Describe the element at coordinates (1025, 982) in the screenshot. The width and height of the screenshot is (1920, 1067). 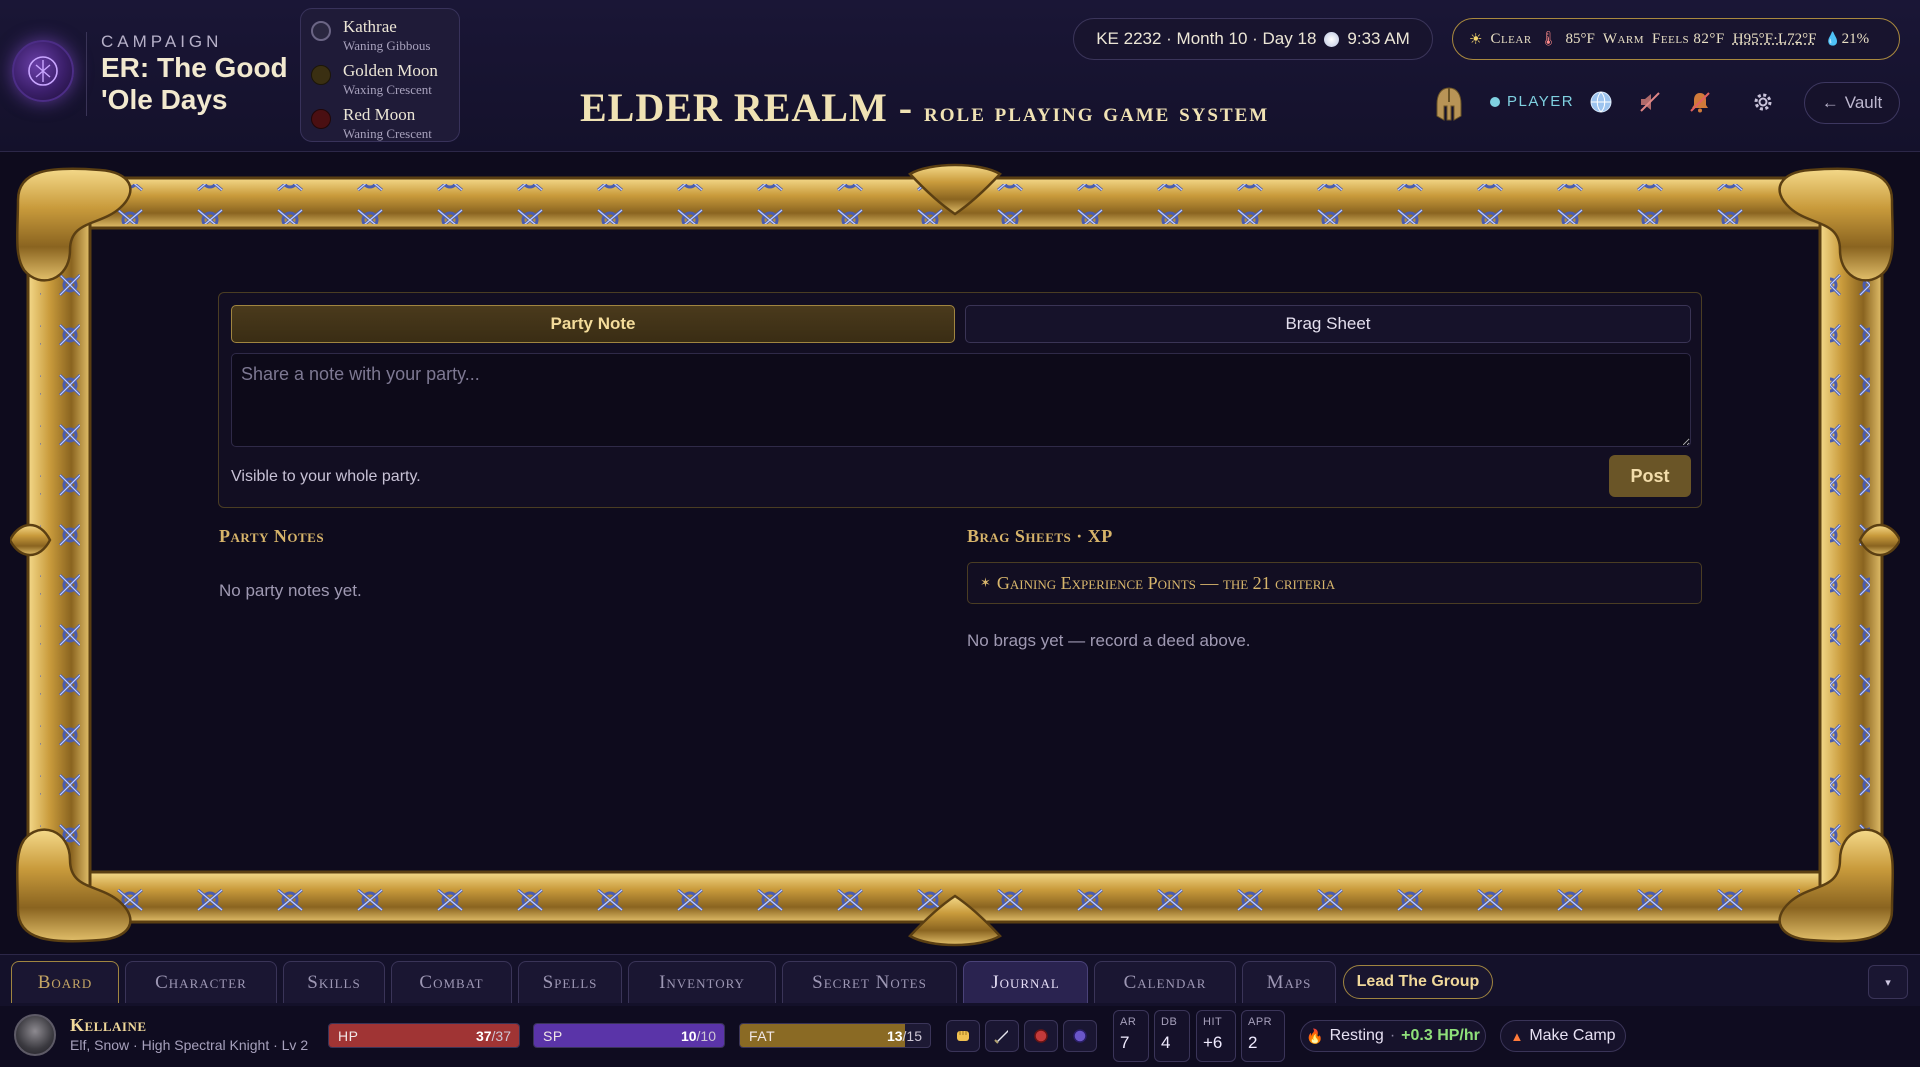
I see `tab-journal: Journal` at that location.